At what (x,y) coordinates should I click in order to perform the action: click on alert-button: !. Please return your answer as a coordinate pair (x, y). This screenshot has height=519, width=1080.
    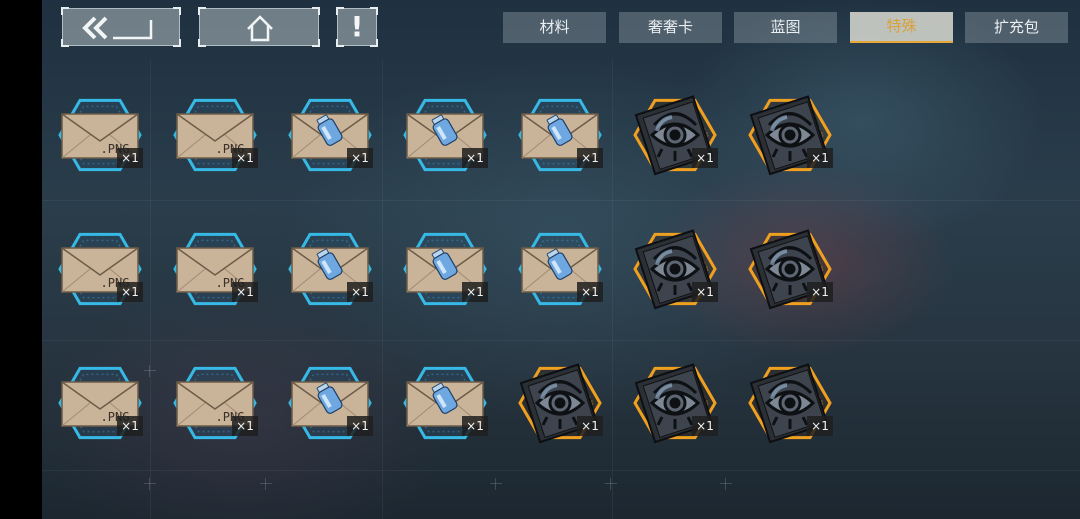
    Looking at the image, I should click on (357, 27).